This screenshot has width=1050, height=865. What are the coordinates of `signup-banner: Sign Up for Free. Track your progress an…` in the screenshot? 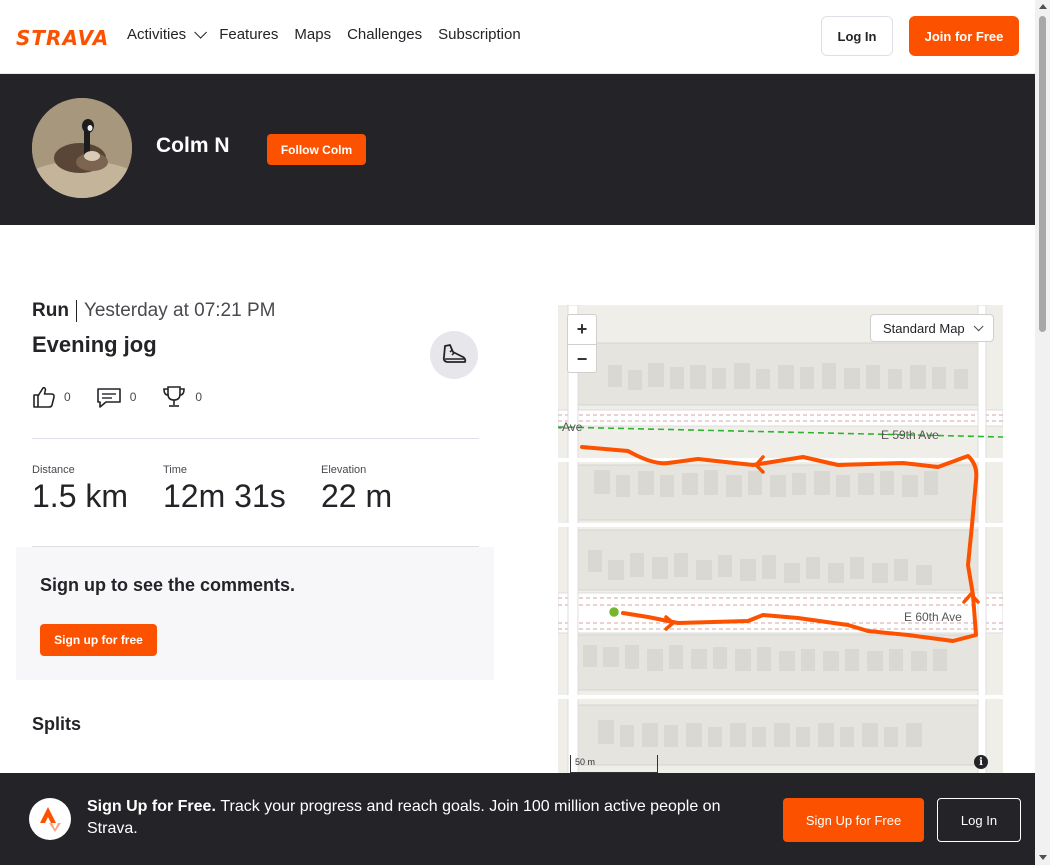 It's located at (517, 819).